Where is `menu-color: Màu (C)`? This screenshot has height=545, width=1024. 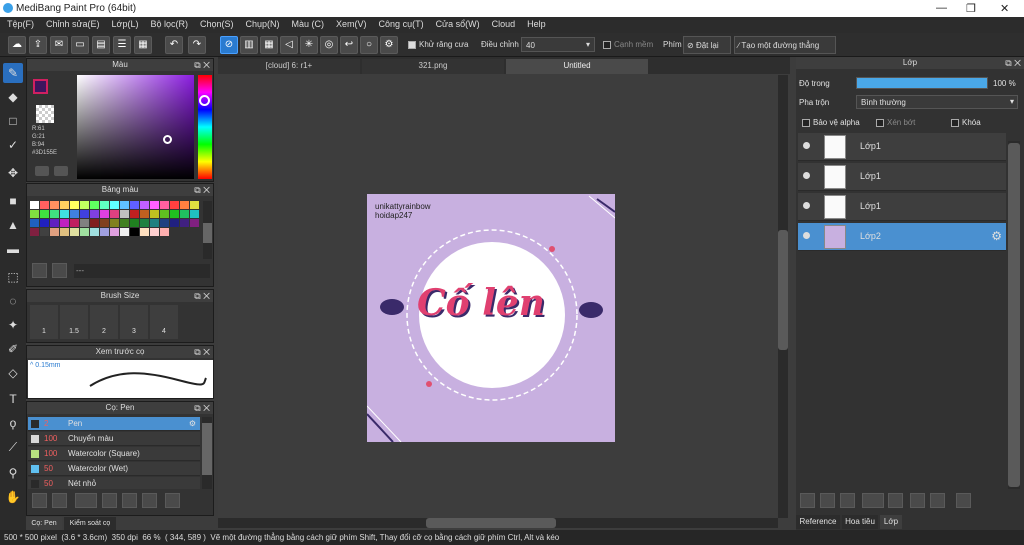
menu-color: Màu (C) is located at coordinates (307, 25).